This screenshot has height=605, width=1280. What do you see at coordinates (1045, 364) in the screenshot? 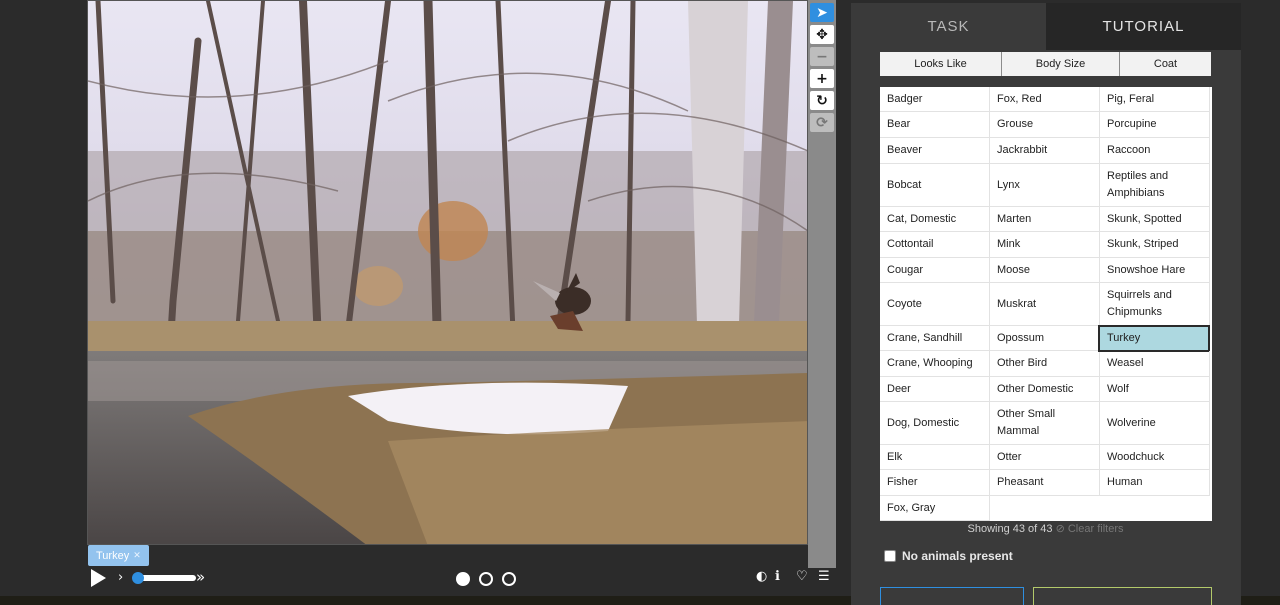
I see `choice-item: Other Bird` at bounding box center [1045, 364].